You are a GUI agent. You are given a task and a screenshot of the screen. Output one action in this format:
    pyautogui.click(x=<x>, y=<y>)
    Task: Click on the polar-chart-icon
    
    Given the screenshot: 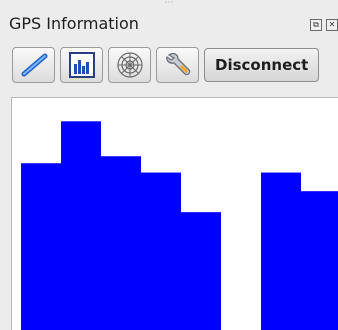 What is the action you would take?
    pyautogui.click(x=129, y=65)
    